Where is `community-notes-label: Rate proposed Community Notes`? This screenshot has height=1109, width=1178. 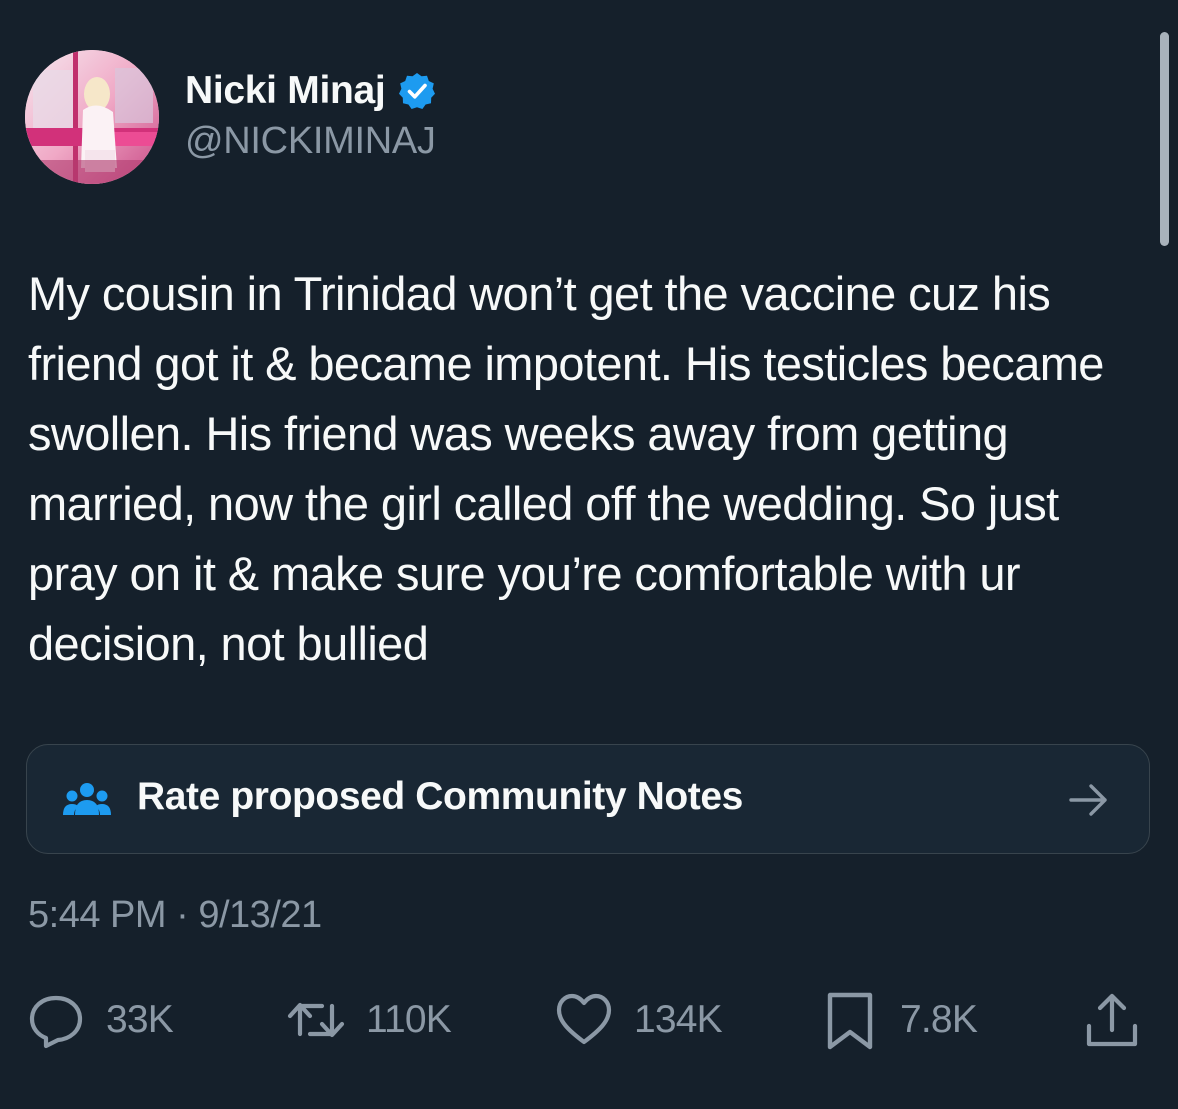 community-notes-label: Rate proposed Community Notes is located at coordinates (440, 797).